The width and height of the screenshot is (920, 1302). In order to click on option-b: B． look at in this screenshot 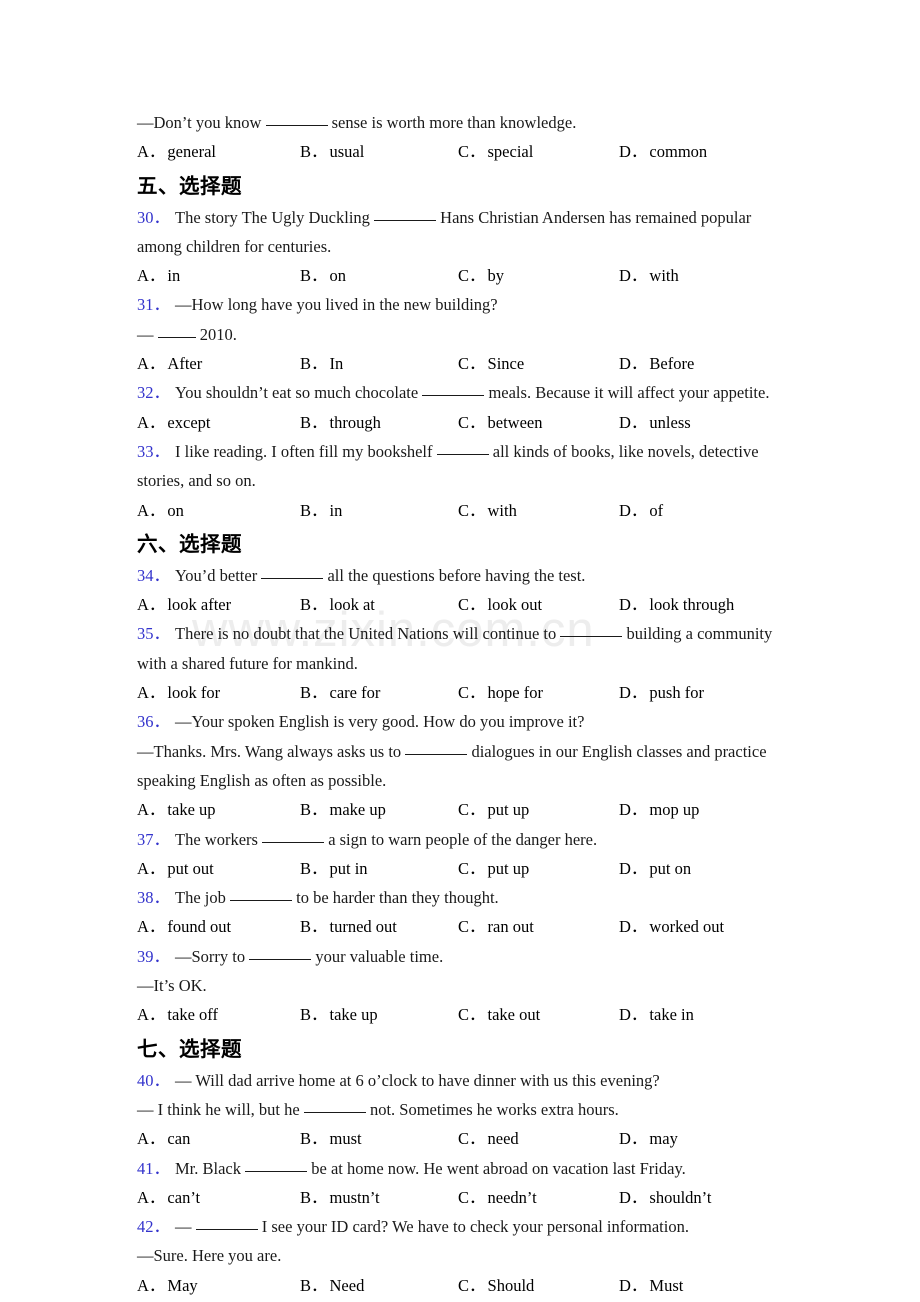, I will do `click(337, 604)`.